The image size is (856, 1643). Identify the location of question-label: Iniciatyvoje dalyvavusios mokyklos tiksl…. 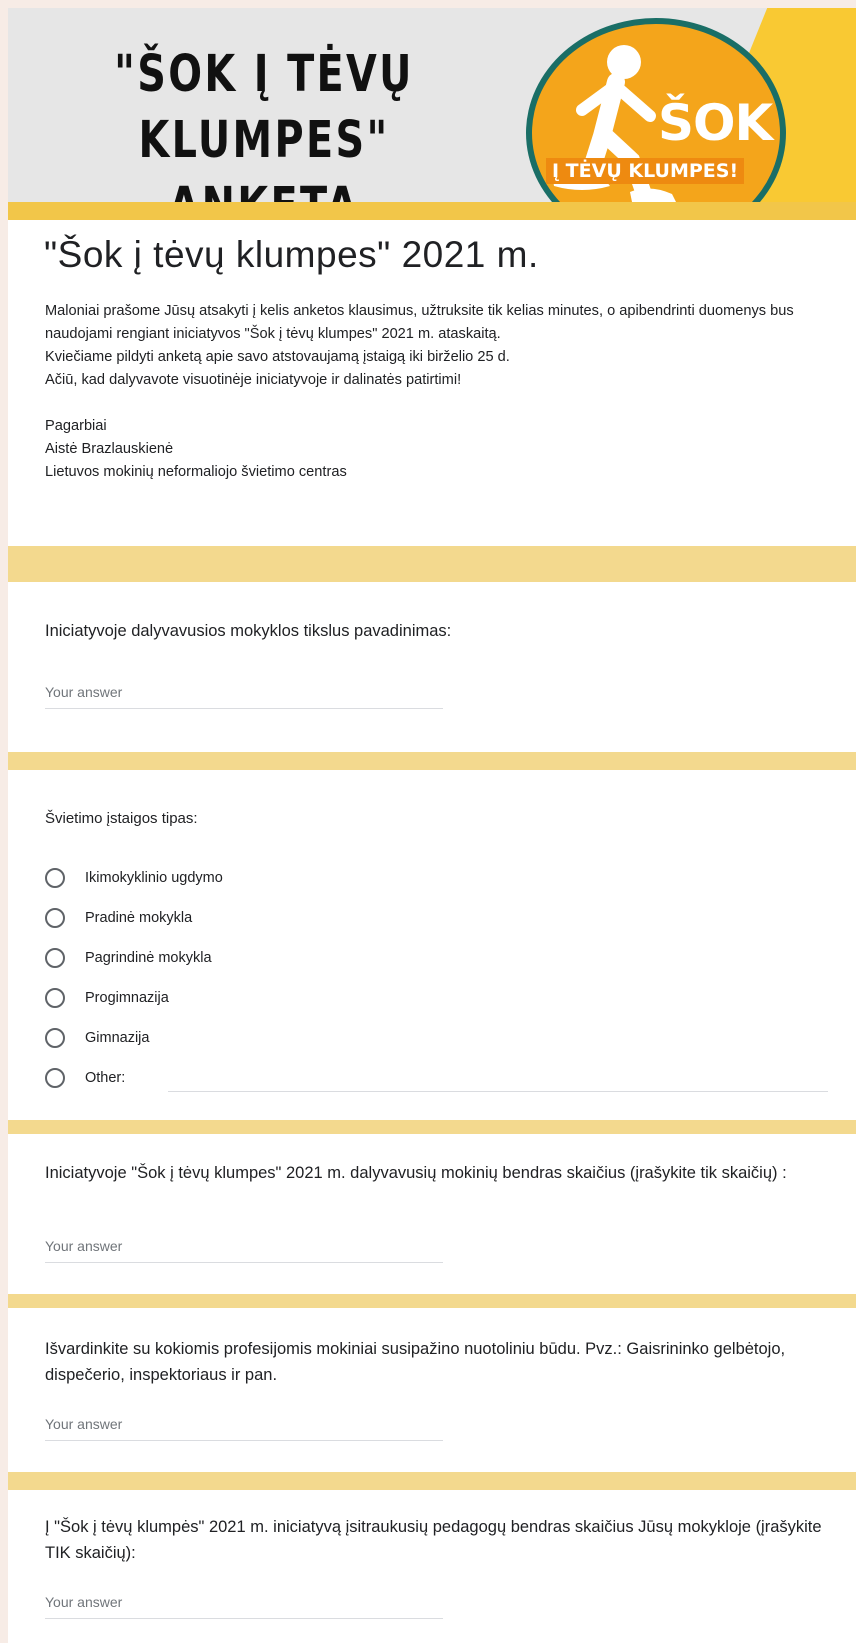
(248, 631).